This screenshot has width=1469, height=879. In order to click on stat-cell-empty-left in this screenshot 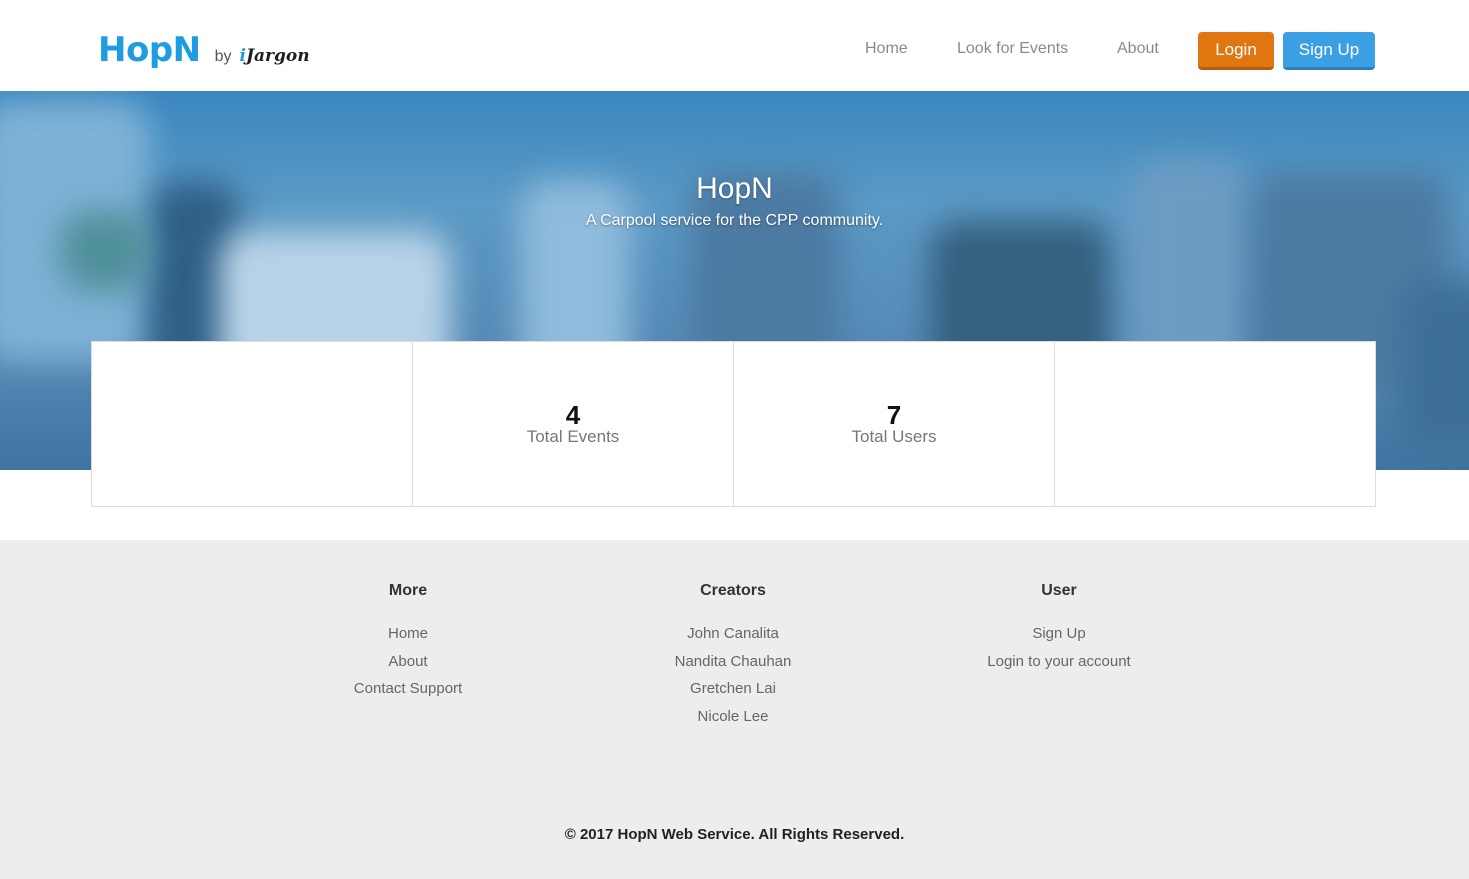, I will do `click(252, 424)`.